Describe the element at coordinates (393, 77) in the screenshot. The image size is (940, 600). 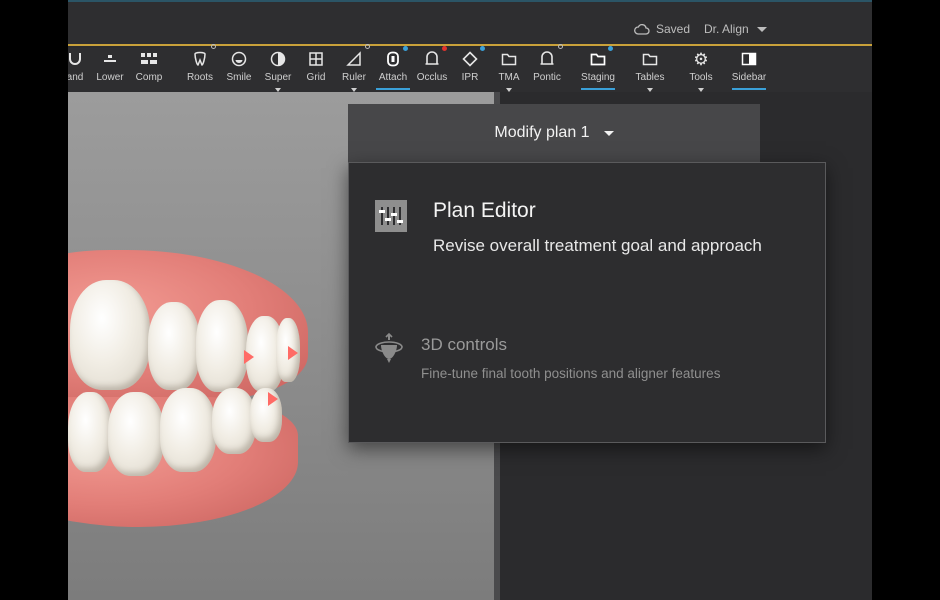
I see `tool-label: Attach` at that location.